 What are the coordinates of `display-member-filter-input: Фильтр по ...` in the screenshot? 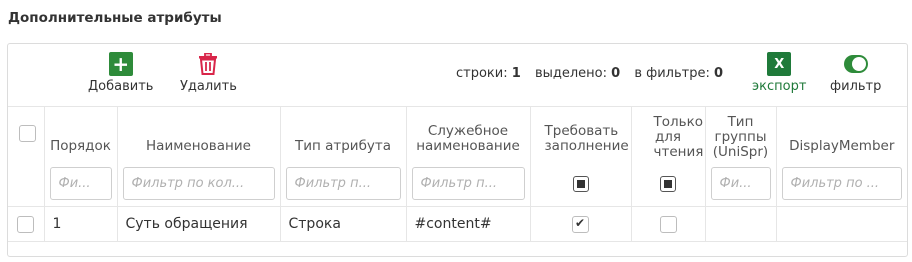 It's located at (841, 183).